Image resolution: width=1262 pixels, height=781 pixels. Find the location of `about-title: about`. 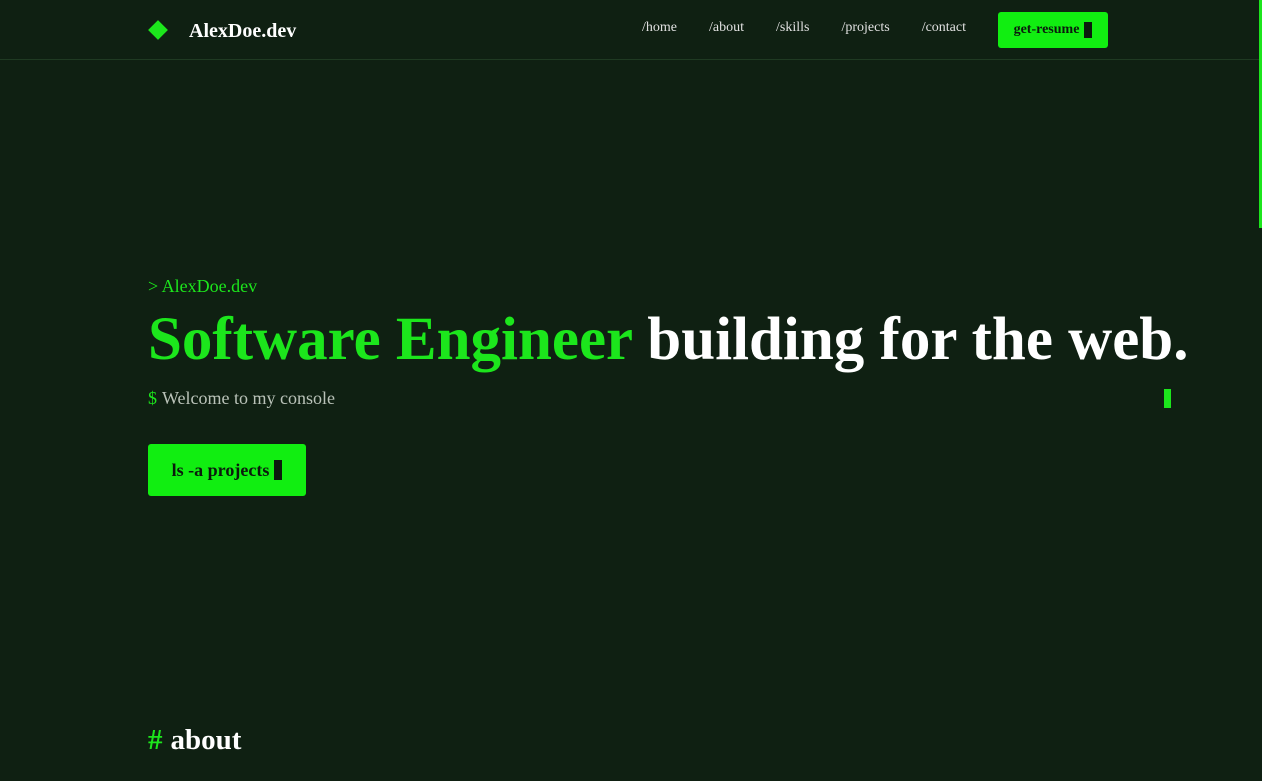

about-title: about is located at coordinates (206, 740).